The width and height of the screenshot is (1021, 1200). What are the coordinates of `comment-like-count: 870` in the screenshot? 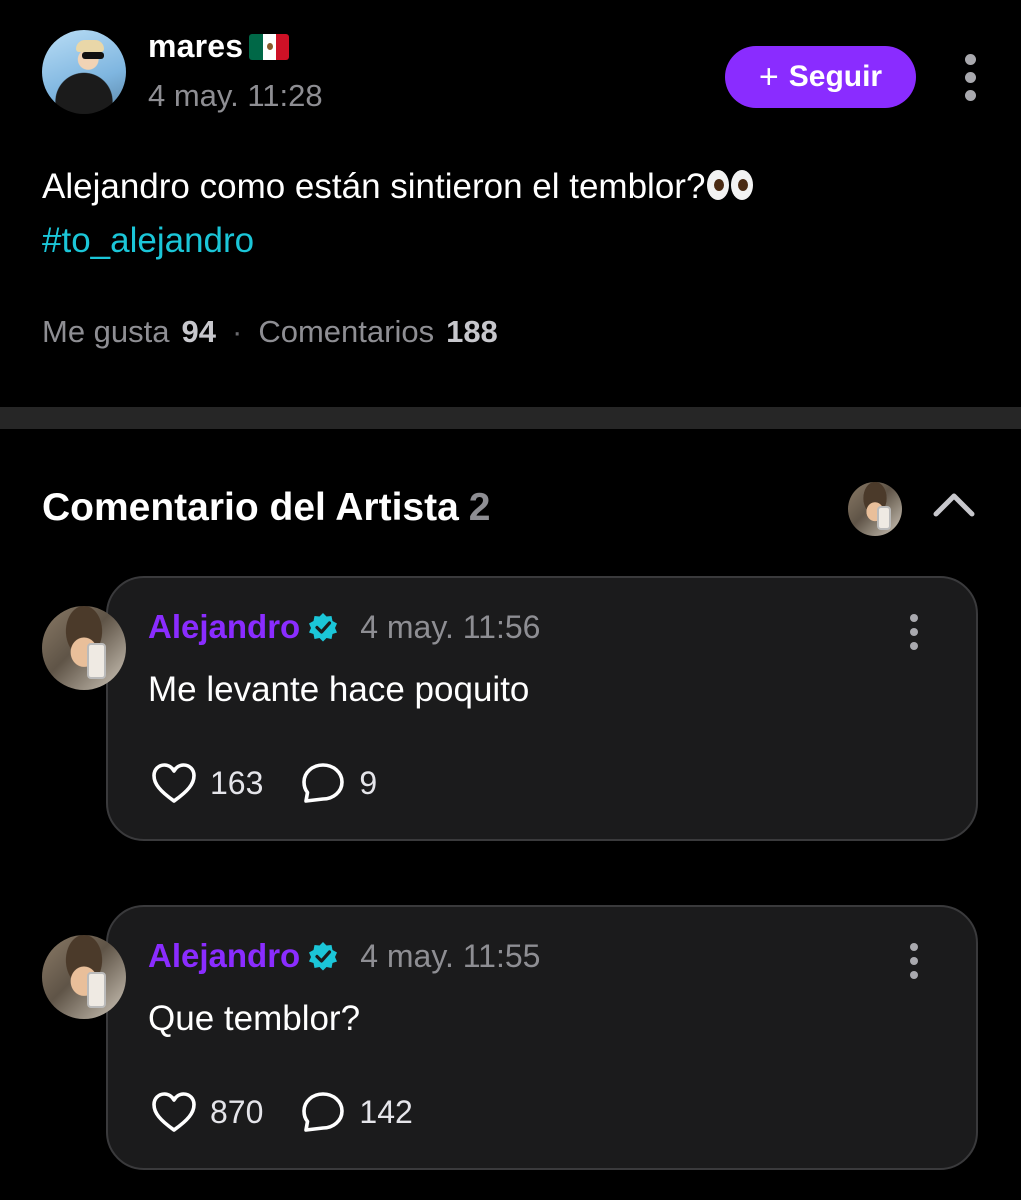 It's located at (237, 1111).